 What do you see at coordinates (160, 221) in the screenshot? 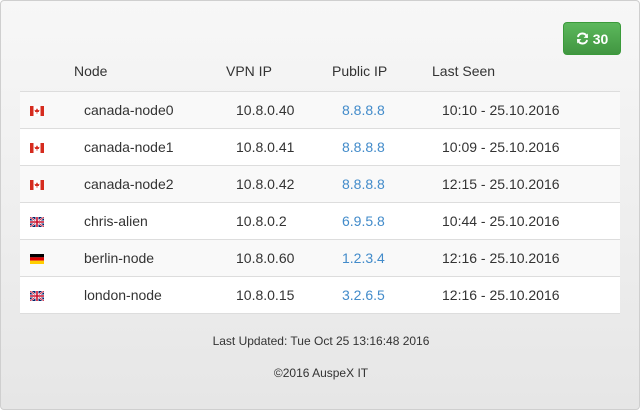
I see `node-name: chris-alien` at bounding box center [160, 221].